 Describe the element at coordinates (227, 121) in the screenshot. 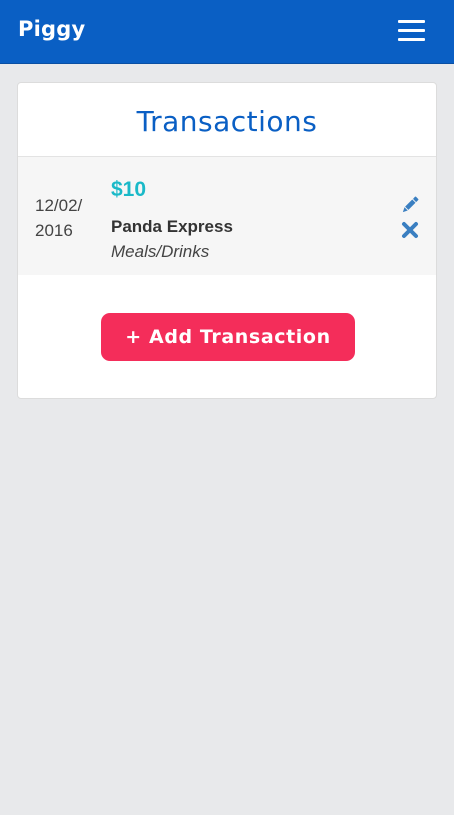

I see `panel-title: Transactions` at that location.